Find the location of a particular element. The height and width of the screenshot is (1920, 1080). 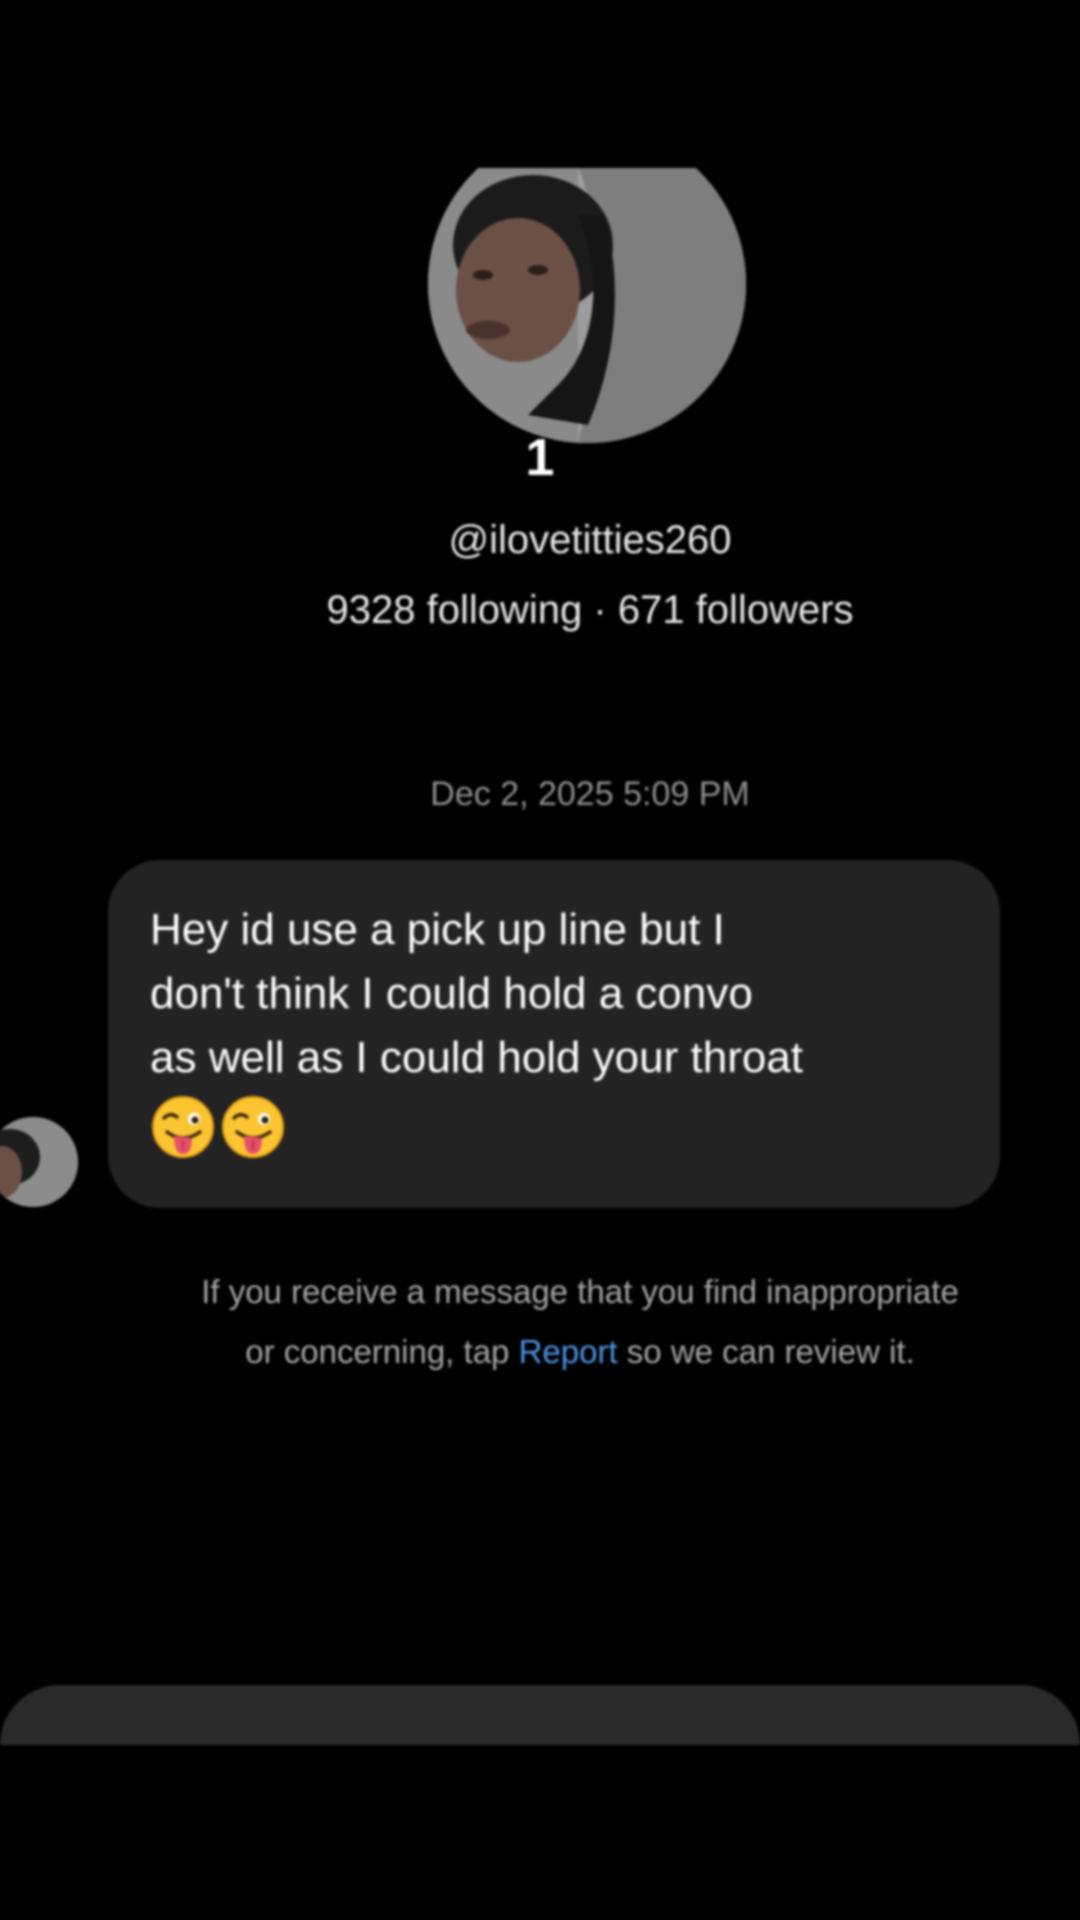

sender-avatar is located at coordinates (39, 1162).